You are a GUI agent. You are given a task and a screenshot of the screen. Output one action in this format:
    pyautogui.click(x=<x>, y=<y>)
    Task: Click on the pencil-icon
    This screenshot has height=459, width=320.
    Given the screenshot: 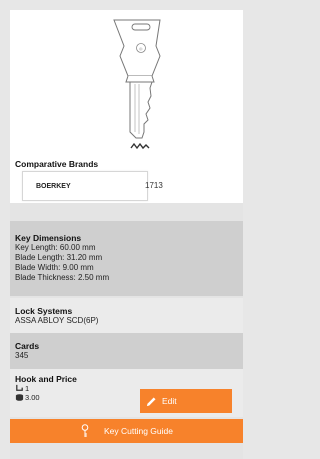 What is the action you would take?
    pyautogui.click(x=151, y=401)
    